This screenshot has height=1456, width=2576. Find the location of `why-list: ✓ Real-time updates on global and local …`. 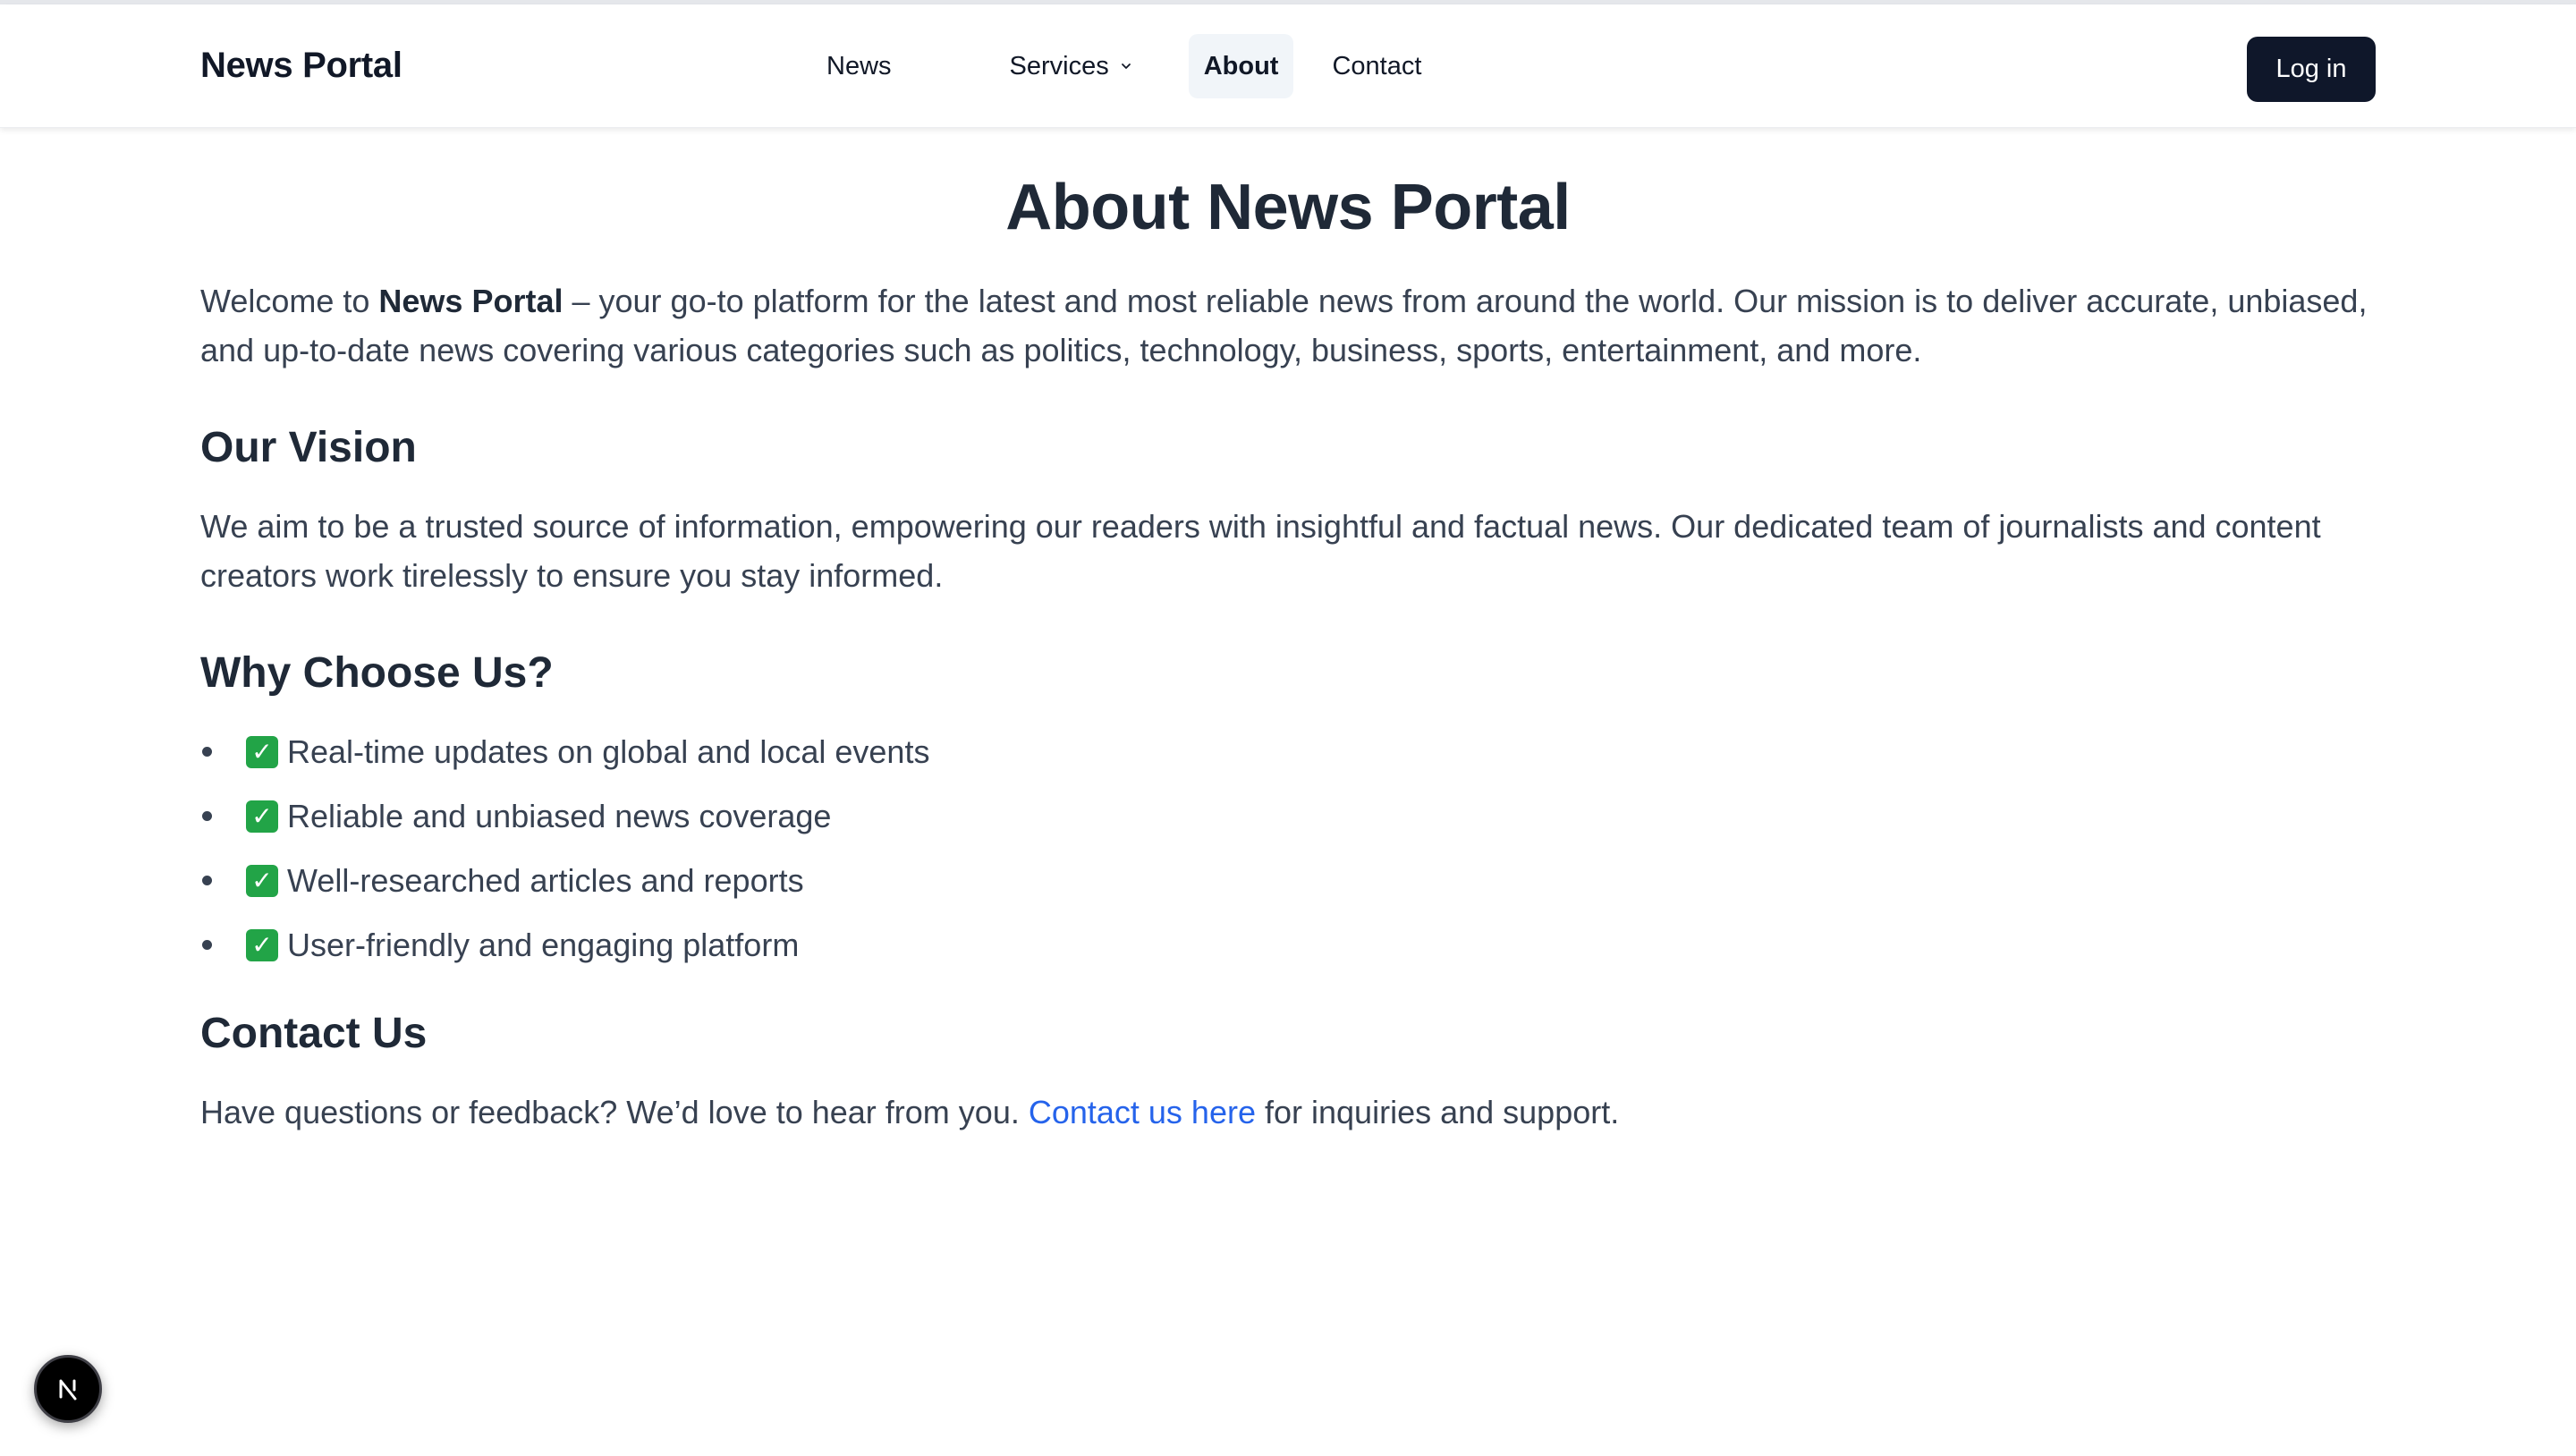

why-list: ✓ Real-time updates on global and local … is located at coordinates (1288, 848).